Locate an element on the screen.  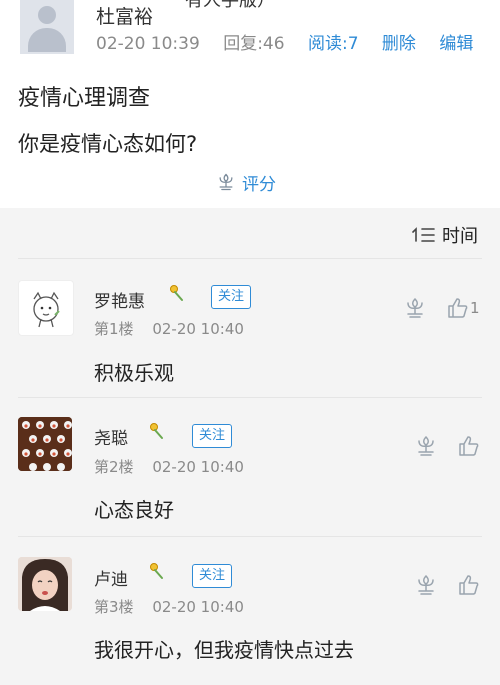
cartoon-avatar-icon is located at coordinates (46, 309).